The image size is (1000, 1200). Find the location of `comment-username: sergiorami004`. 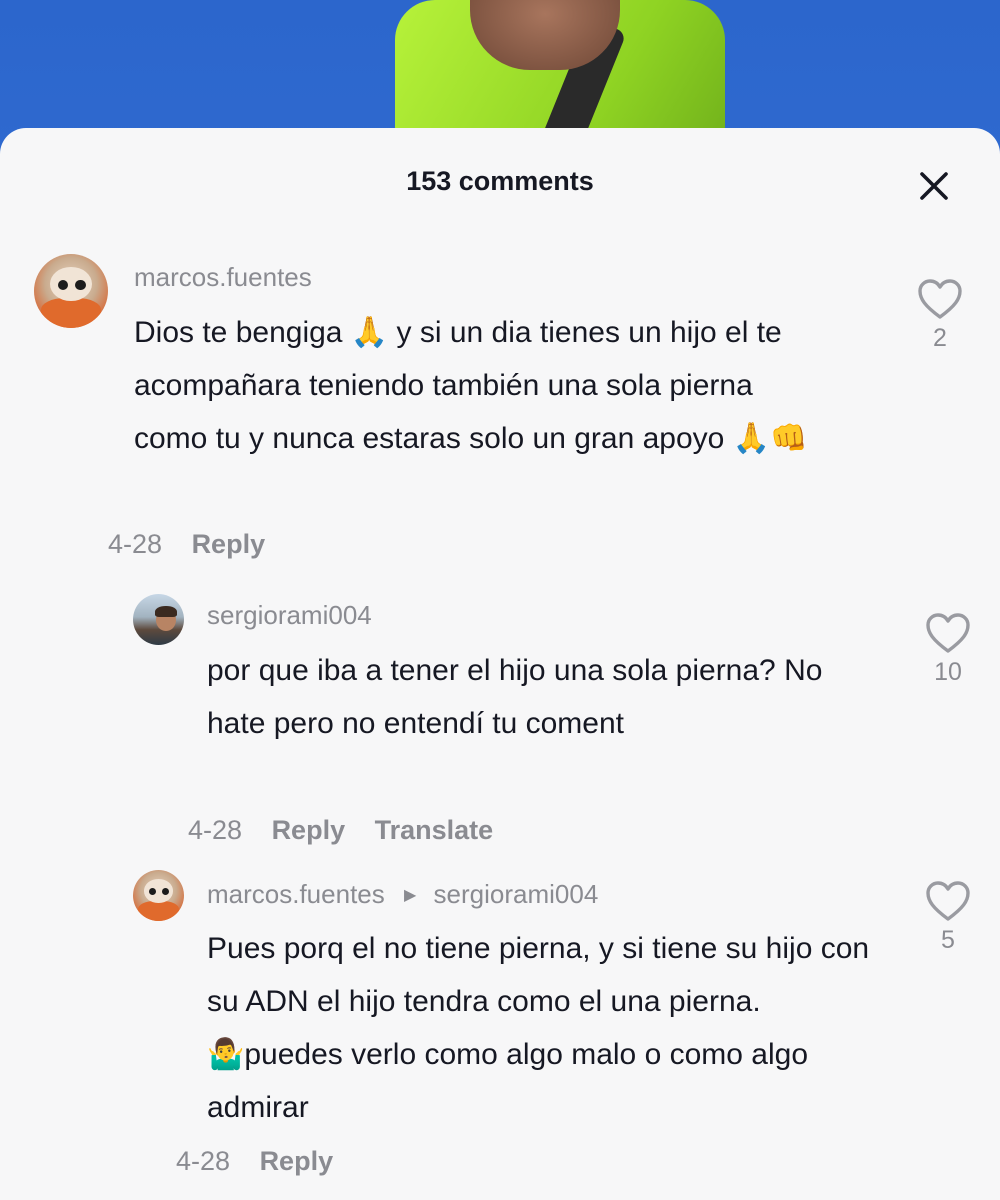

comment-username: sergiorami004 is located at coordinates (289, 615).